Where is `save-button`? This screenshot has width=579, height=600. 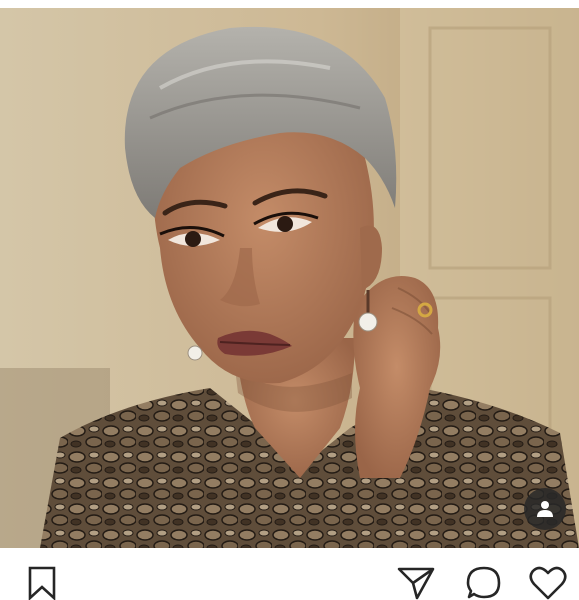
save-button is located at coordinates (42, 583).